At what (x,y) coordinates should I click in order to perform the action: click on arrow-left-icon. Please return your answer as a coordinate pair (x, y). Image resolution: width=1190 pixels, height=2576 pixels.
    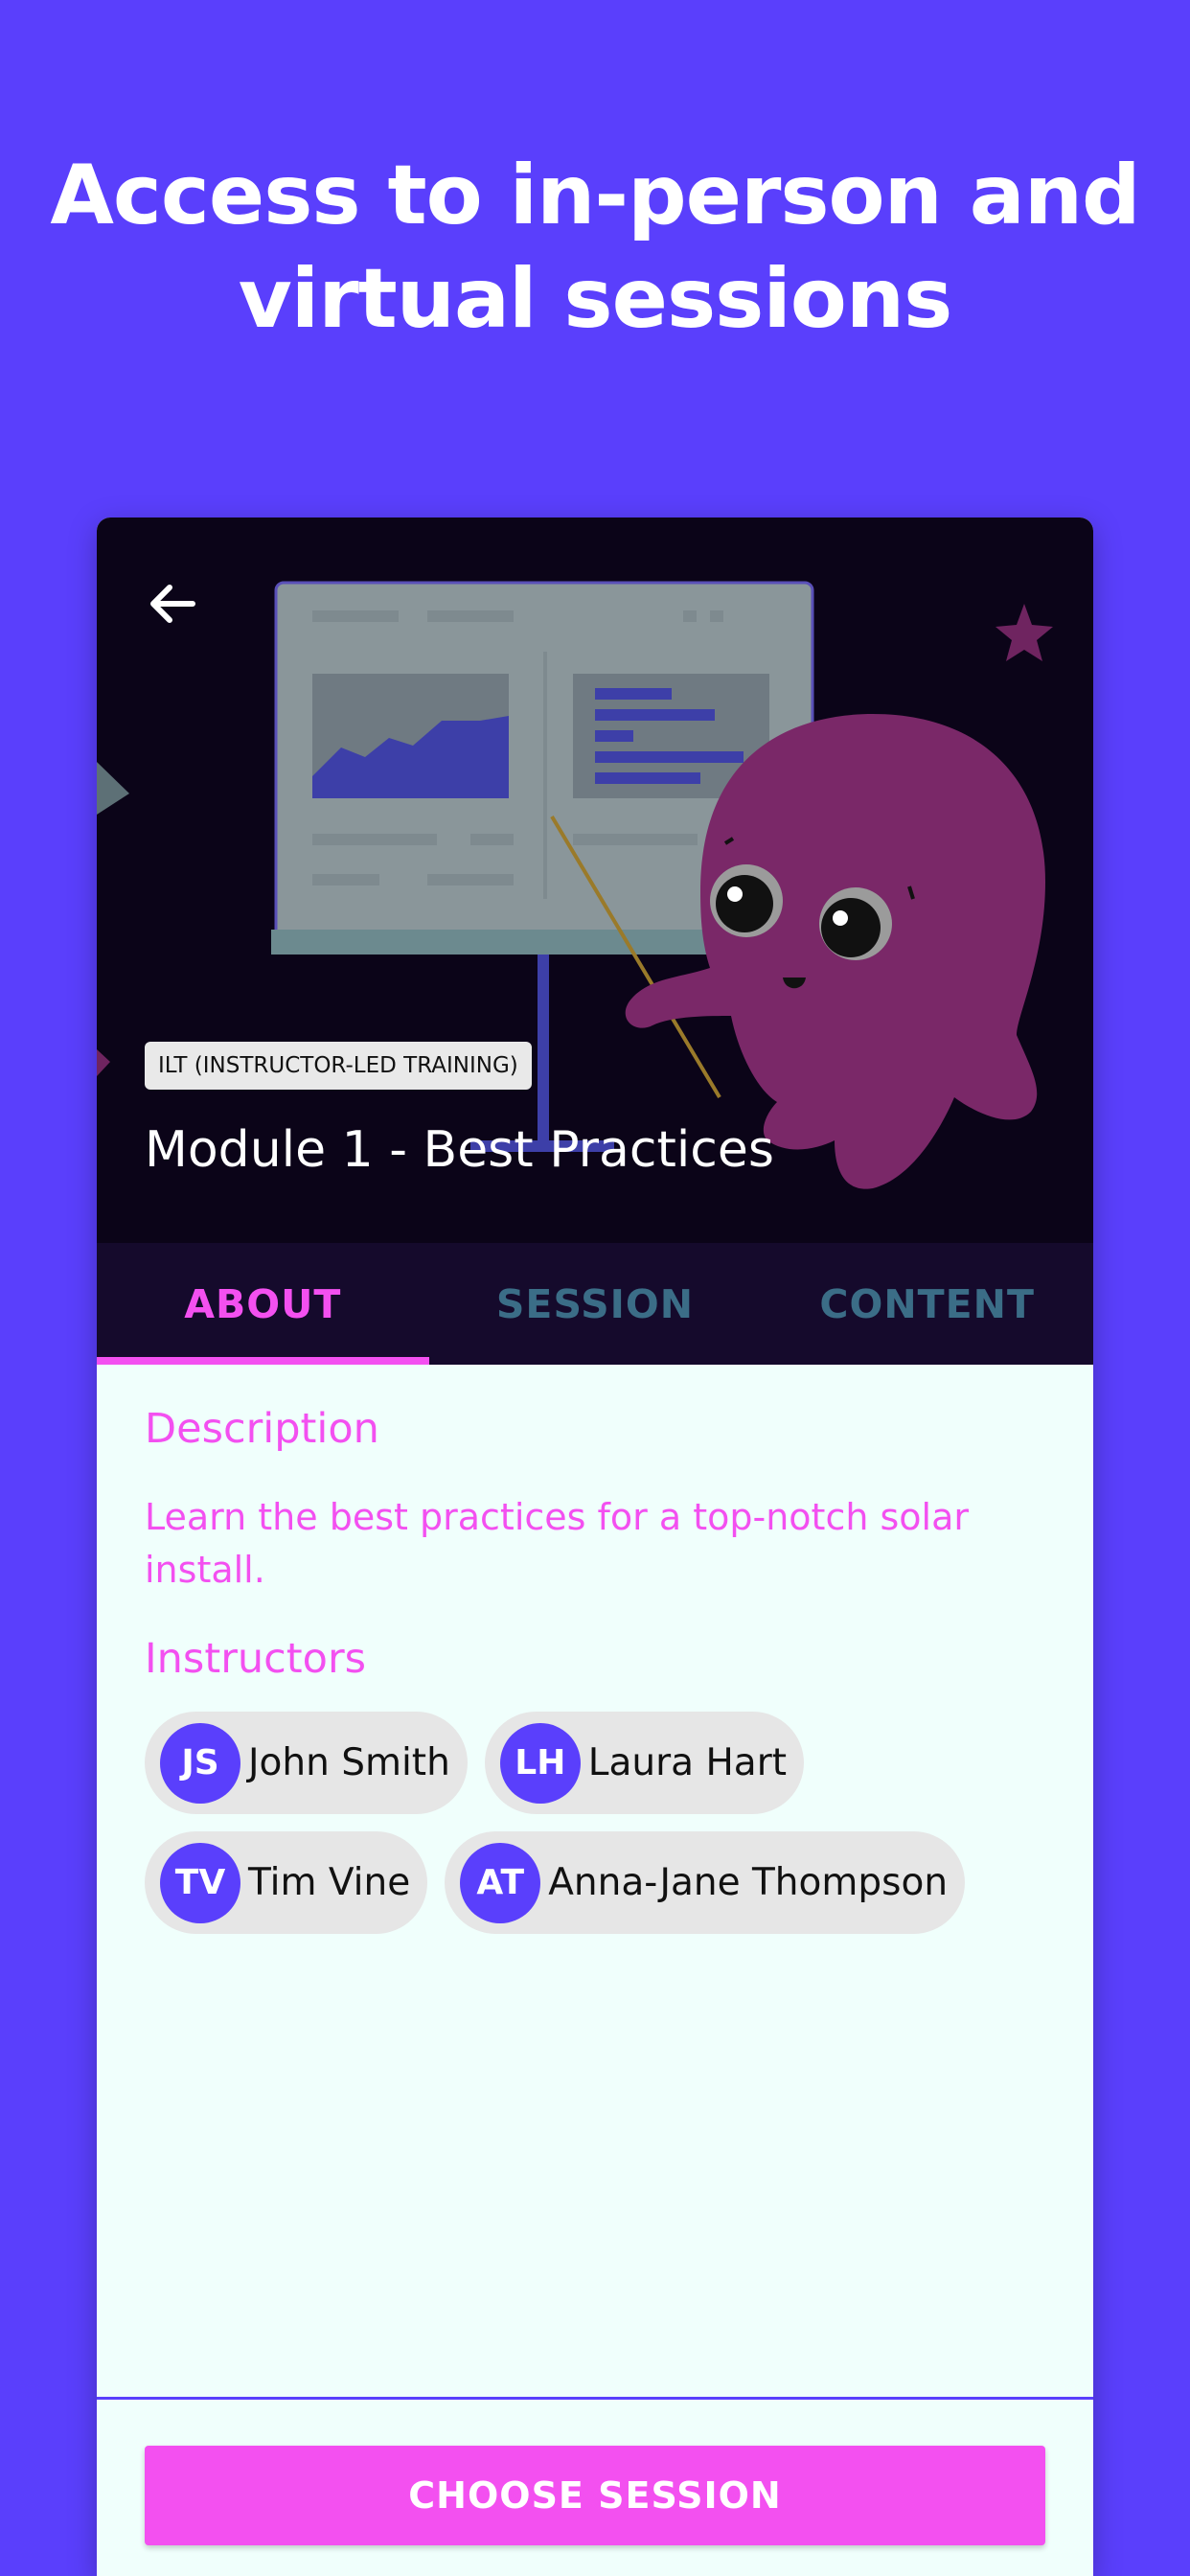
    Looking at the image, I should click on (172, 604).